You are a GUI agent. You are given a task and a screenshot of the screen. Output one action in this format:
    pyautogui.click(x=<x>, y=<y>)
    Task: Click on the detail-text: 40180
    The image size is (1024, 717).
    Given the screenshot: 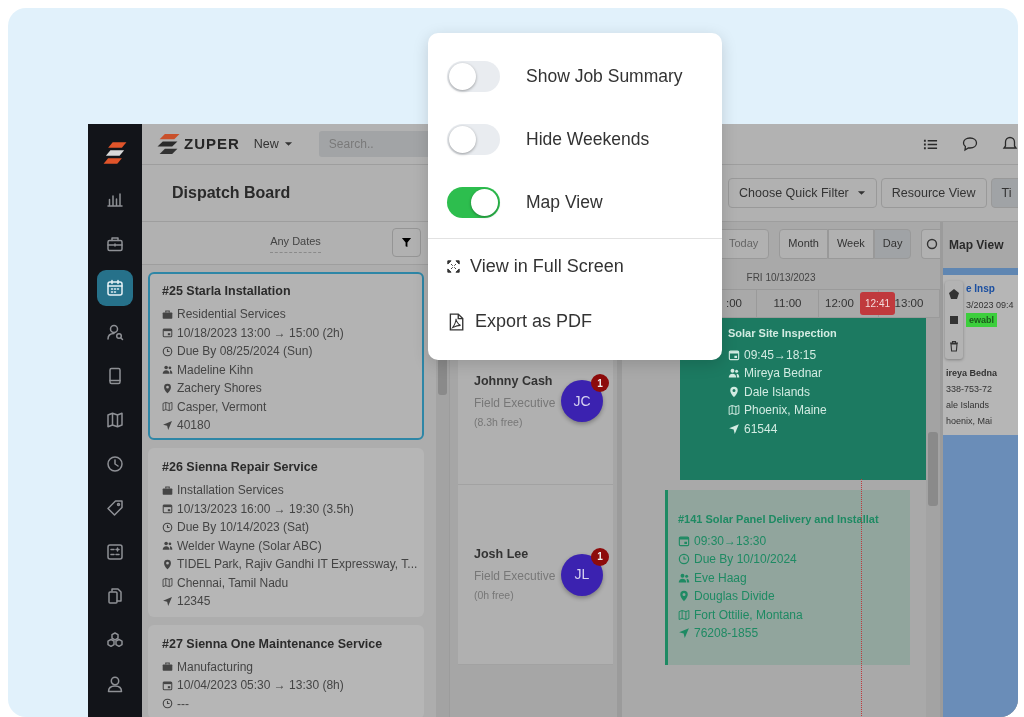 What is the action you would take?
    pyautogui.click(x=194, y=425)
    